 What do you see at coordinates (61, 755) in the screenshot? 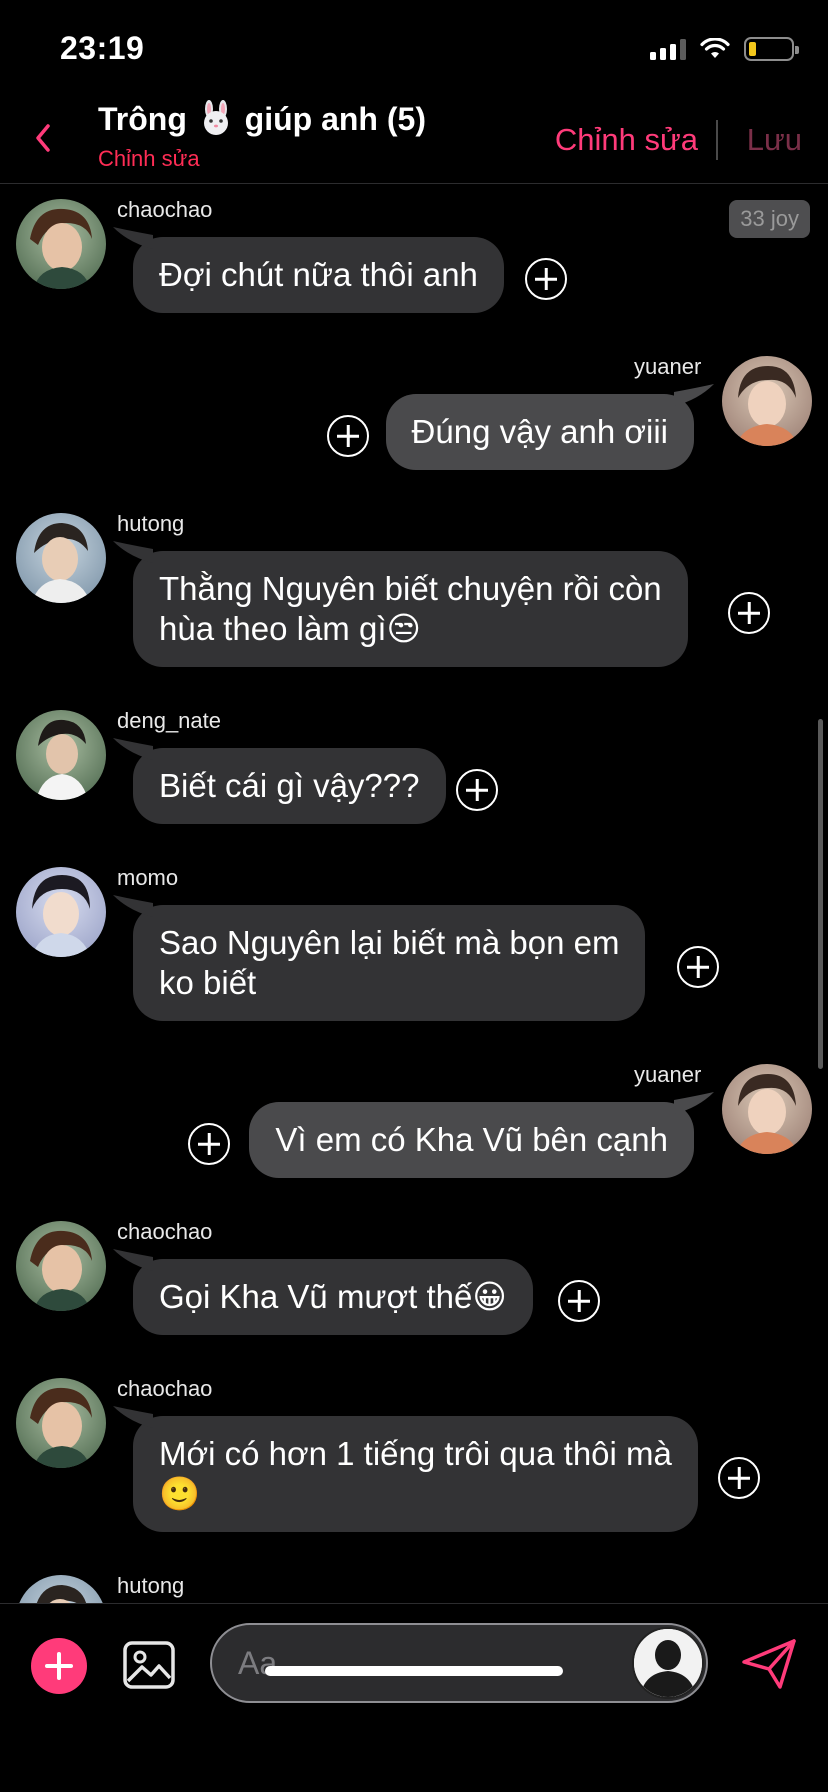
I see `avatar-deng-nate` at bounding box center [61, 755].